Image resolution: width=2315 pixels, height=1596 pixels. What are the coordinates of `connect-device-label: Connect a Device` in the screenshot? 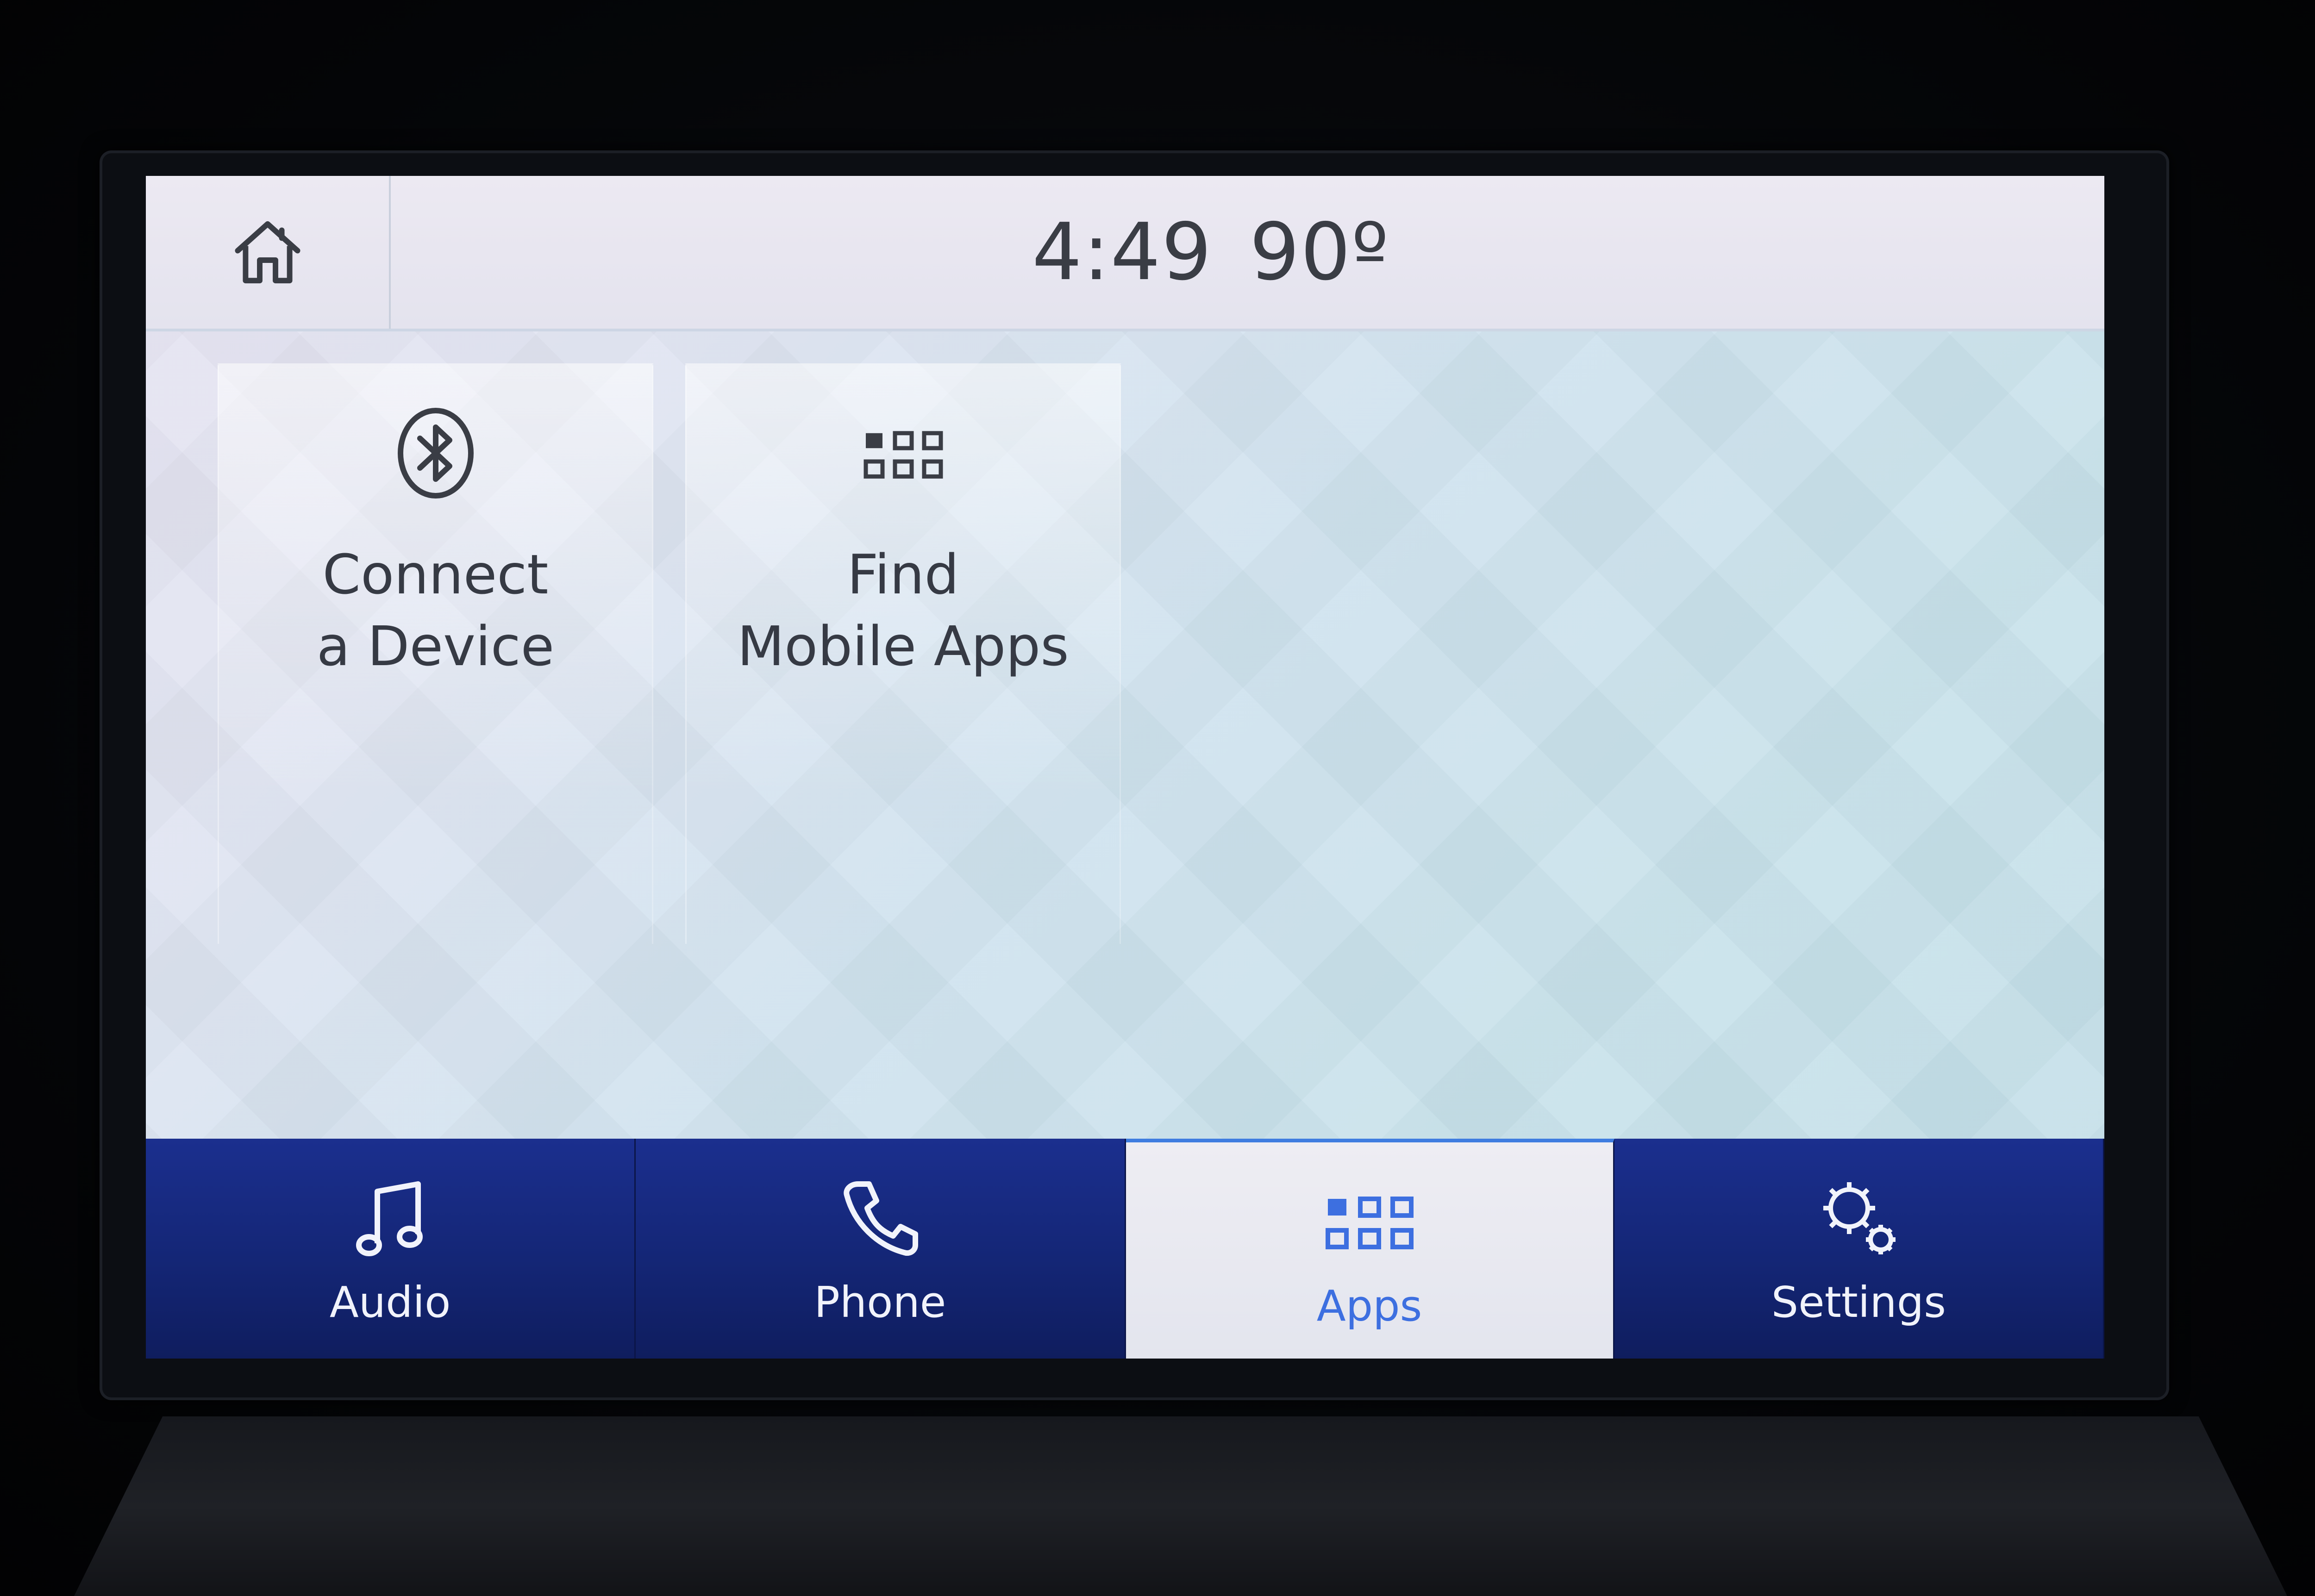 It's located at (435, 610).